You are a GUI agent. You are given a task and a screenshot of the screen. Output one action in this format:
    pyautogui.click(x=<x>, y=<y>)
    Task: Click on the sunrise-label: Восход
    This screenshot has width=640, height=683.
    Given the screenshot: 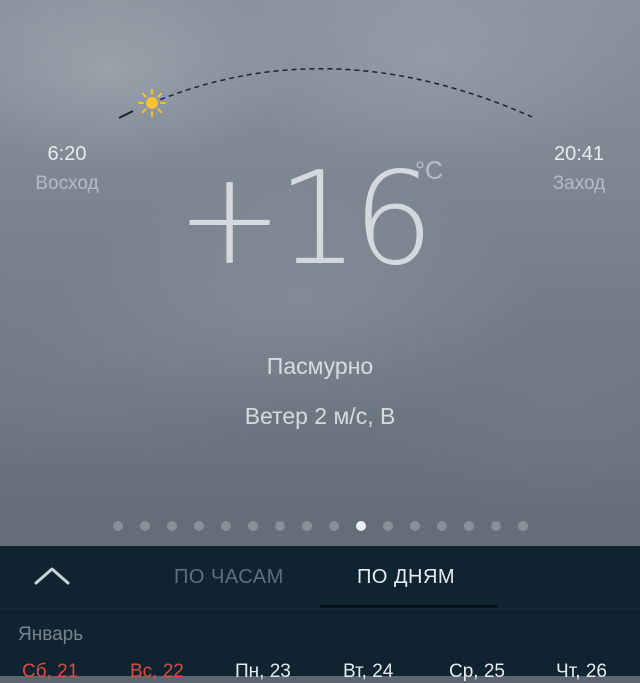 What is the action you would take?
    pyautogui.click(x=67, y=183)
    